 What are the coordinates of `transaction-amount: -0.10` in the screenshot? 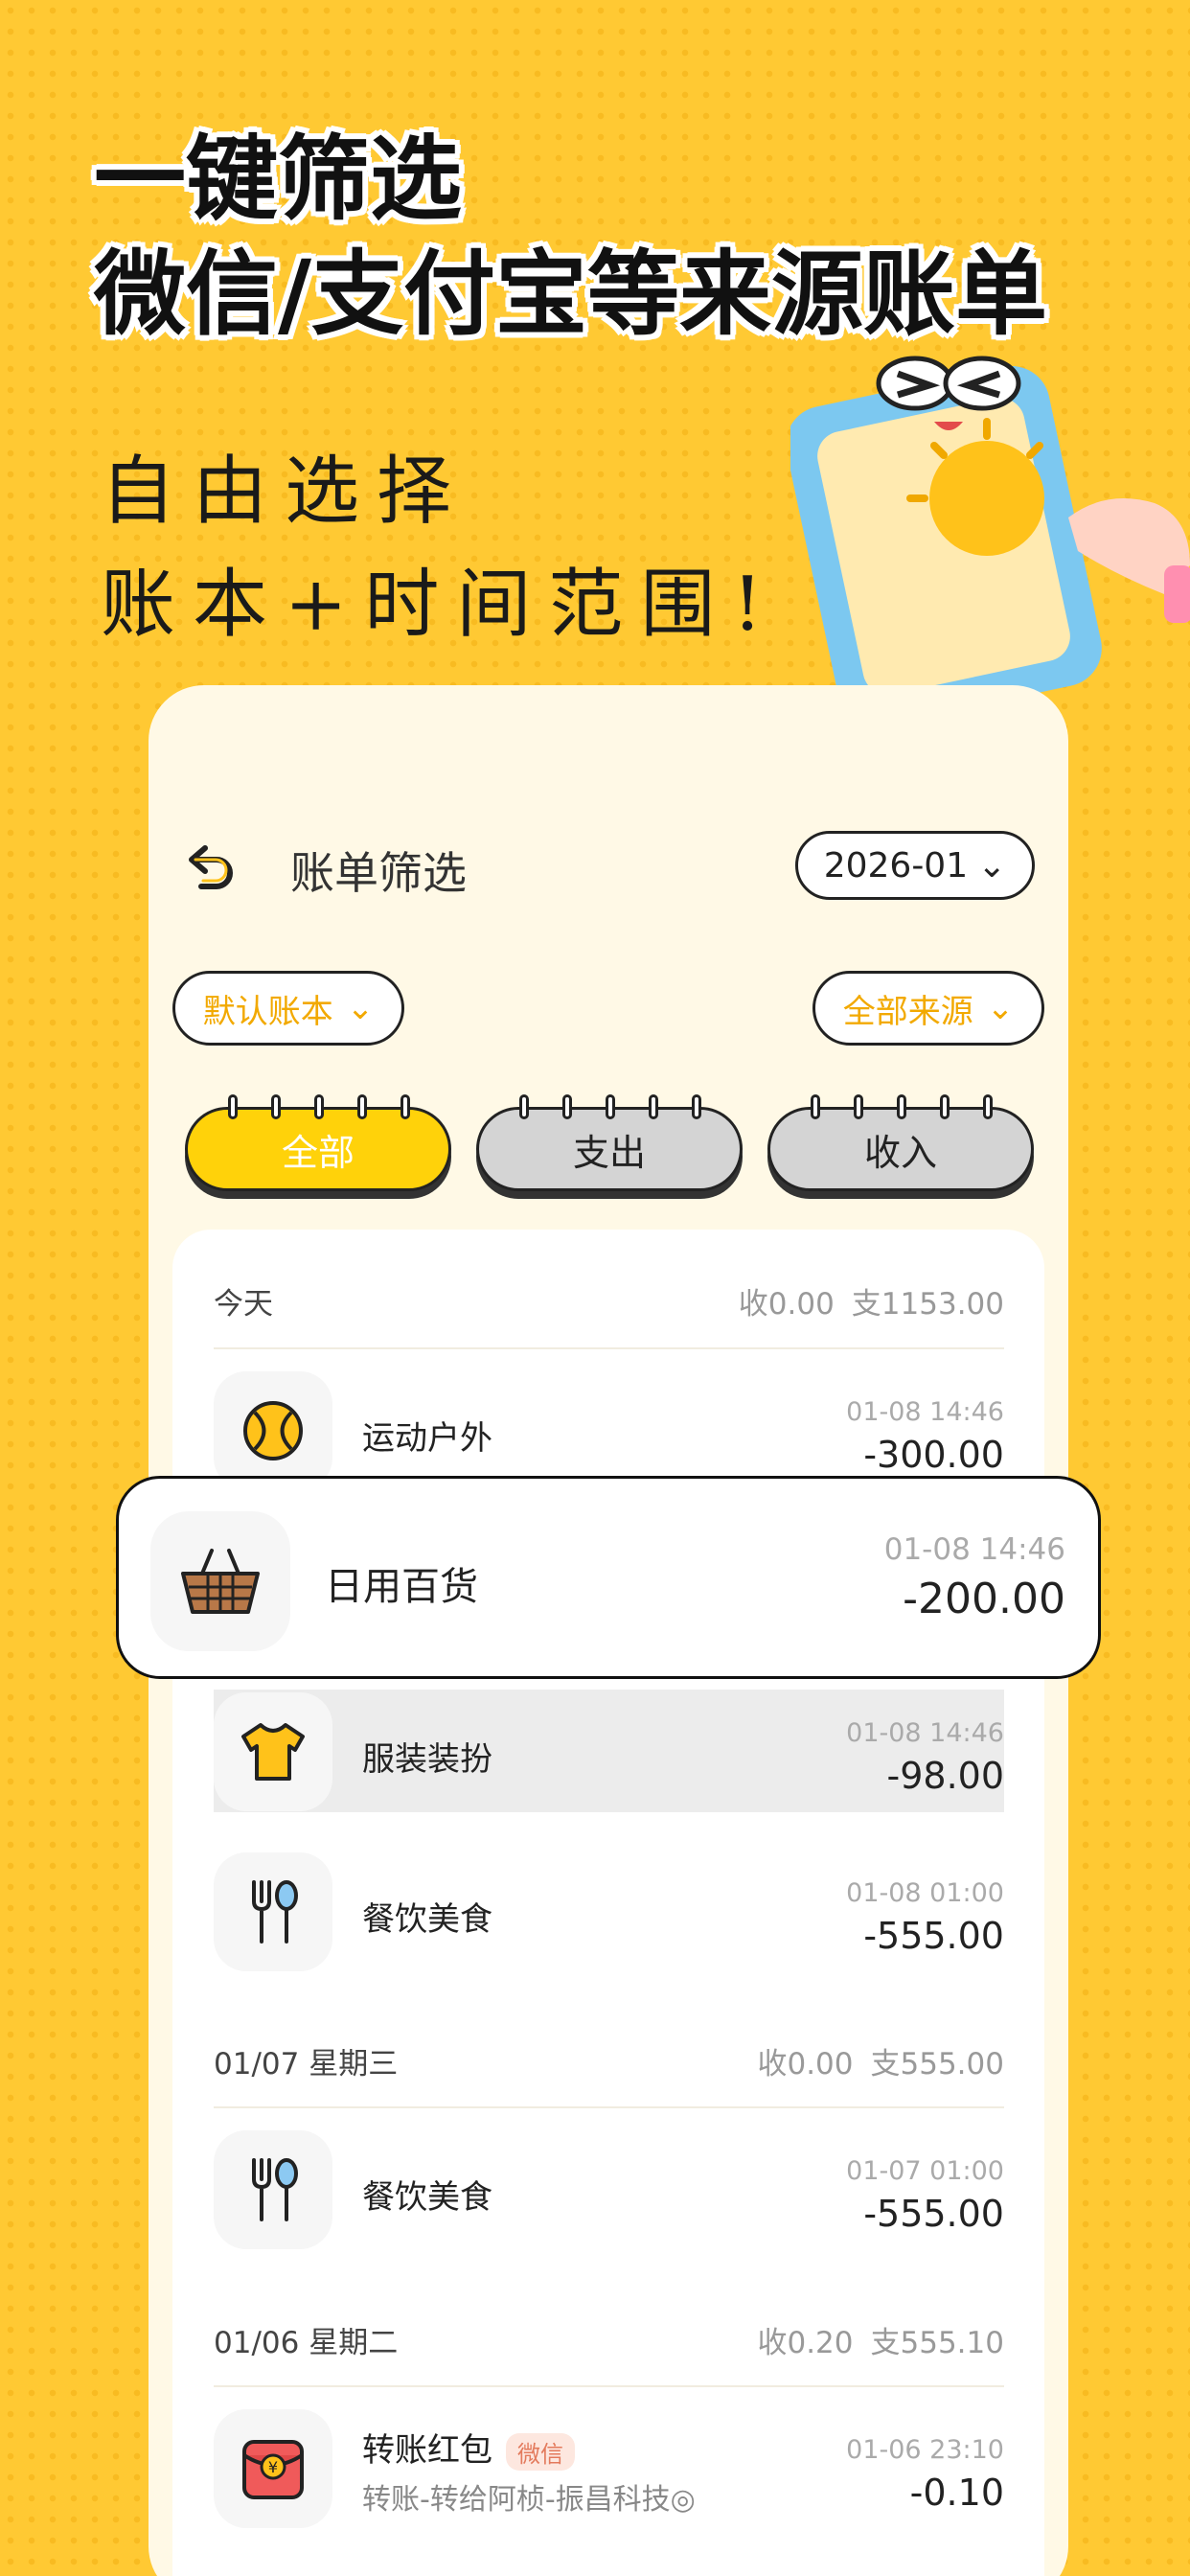 It's located at (957, 2493).